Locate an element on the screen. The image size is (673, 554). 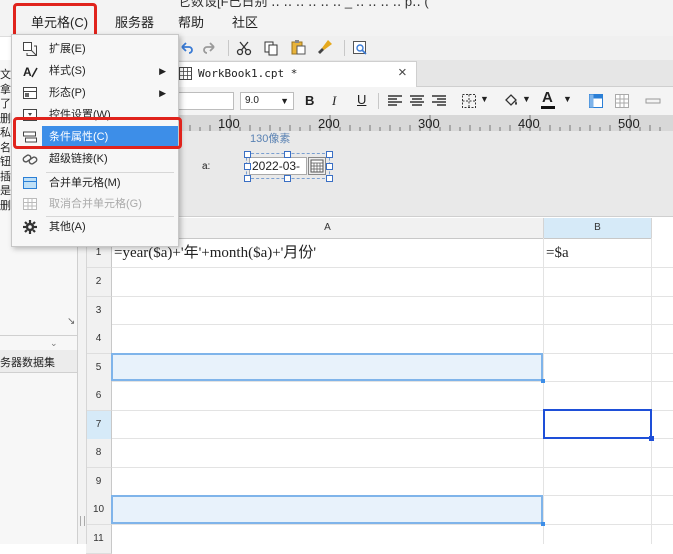
ruler-label: 300 is located at coordinates (429, 123).